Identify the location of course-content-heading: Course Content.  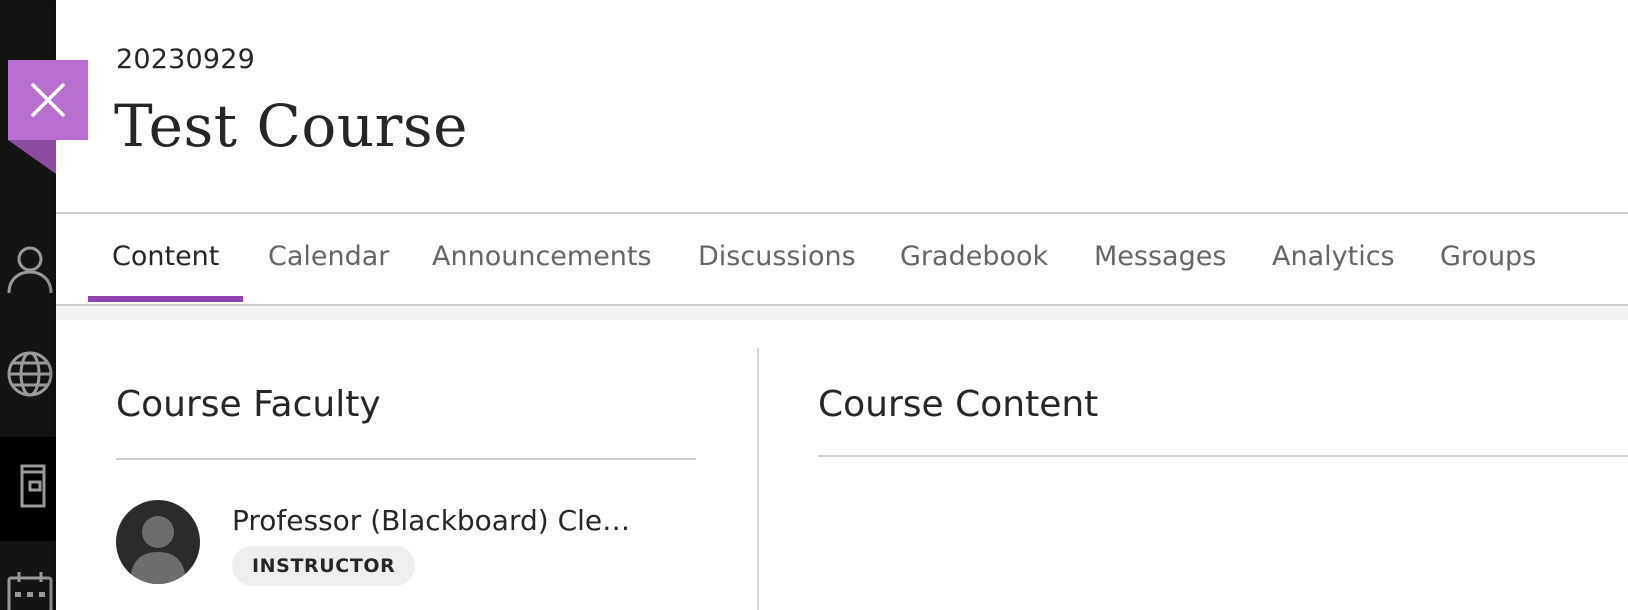
(958, 404).